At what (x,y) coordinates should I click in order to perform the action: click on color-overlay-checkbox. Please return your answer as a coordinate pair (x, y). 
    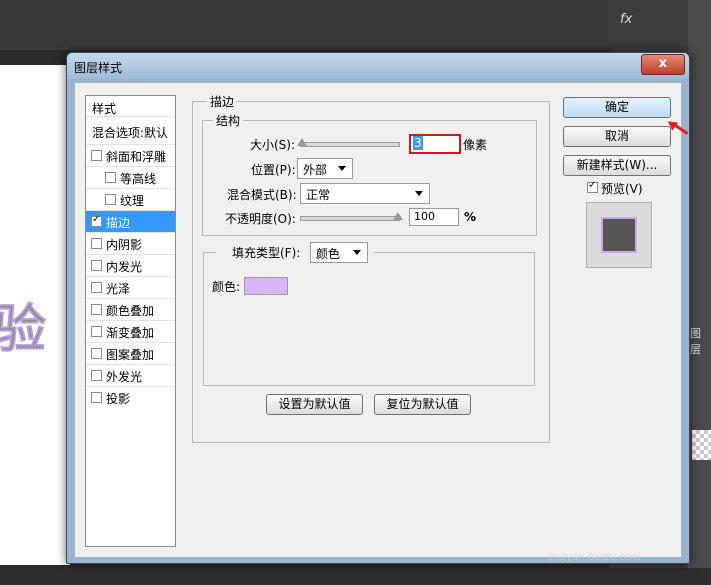
    Looking at the image, I should click on (96, 309).